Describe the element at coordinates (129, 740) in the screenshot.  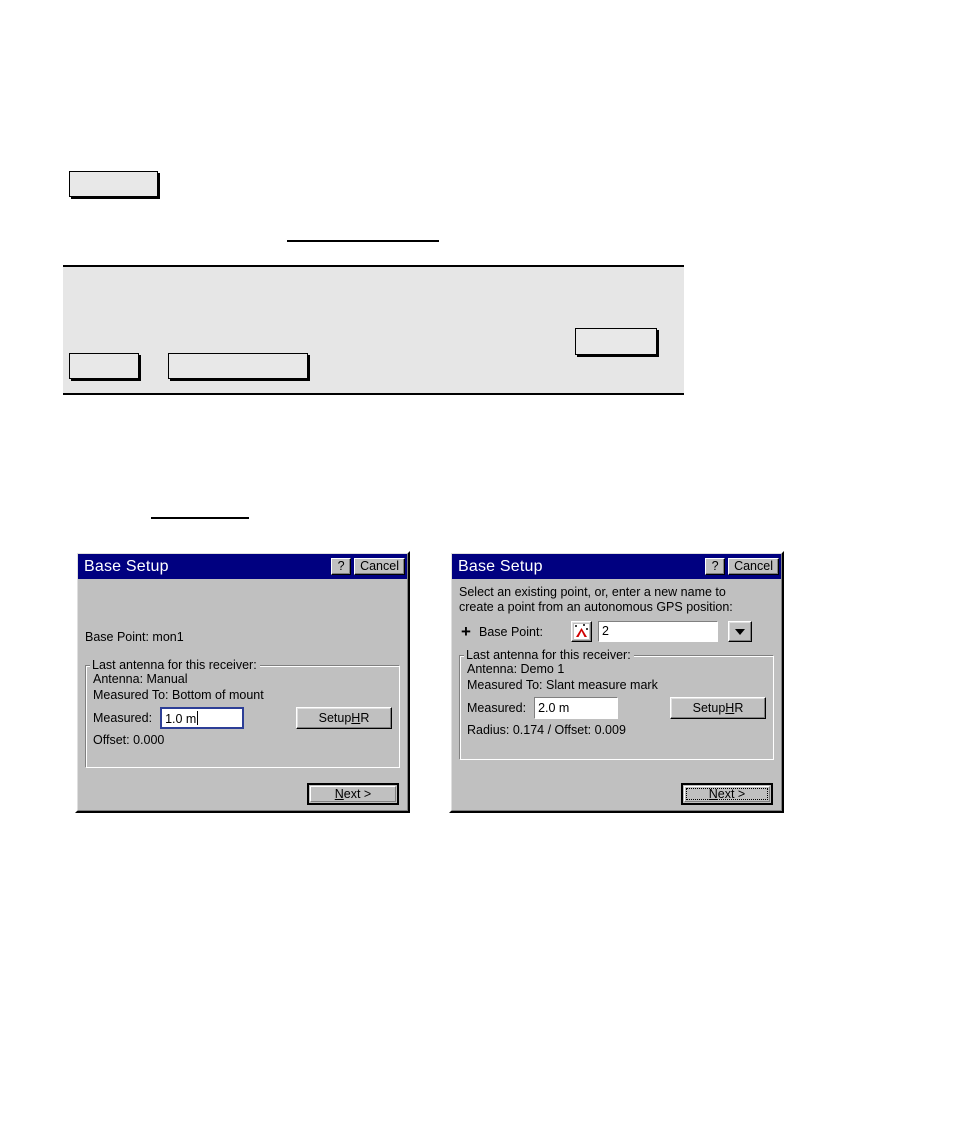
I see `offset-line: Offset: 0.000` at that location.